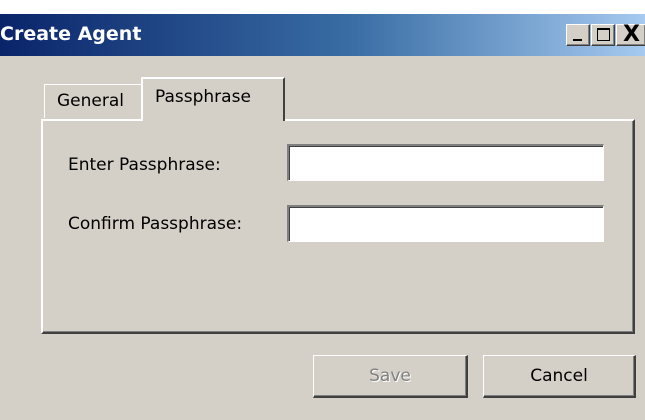 This screenshot has width=645, height=420. I want to click on desktop-strip, so click(322, 7).